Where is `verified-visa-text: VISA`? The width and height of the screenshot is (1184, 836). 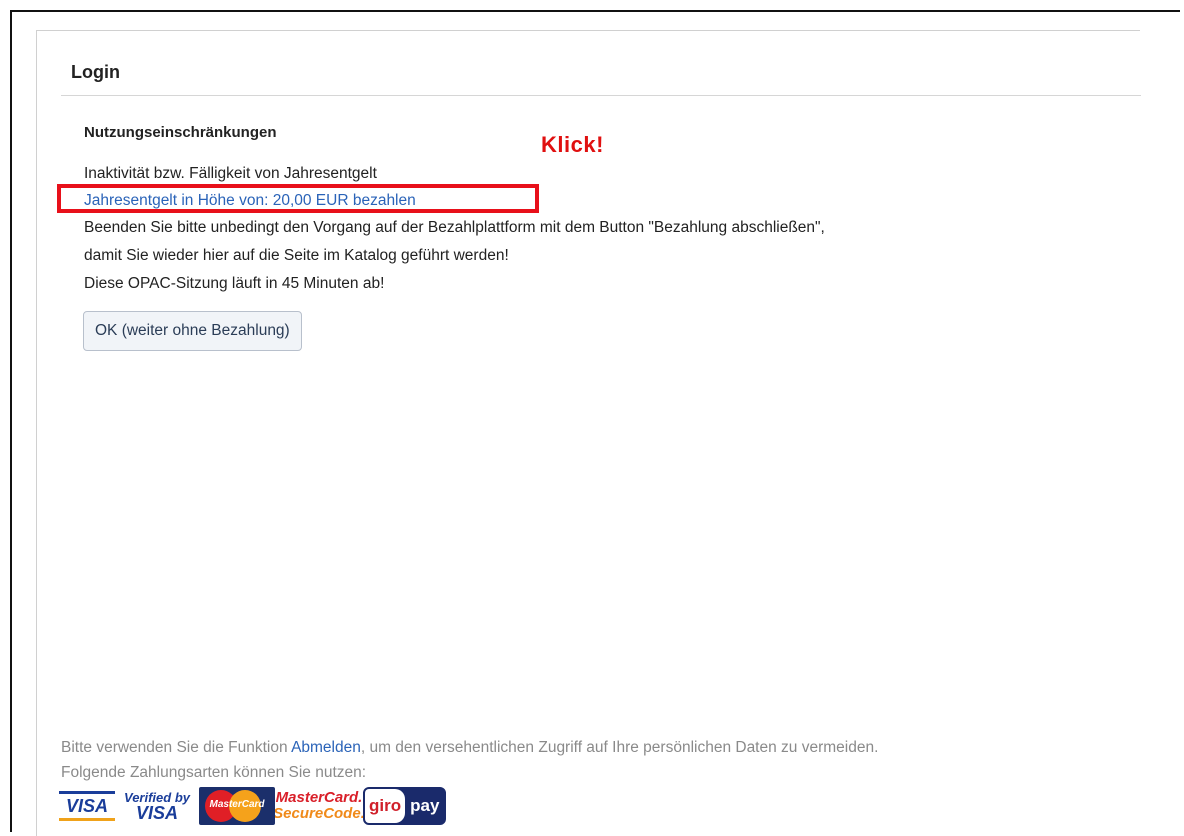 verified-visa-text: VISA is located at coordinates (156, 812).